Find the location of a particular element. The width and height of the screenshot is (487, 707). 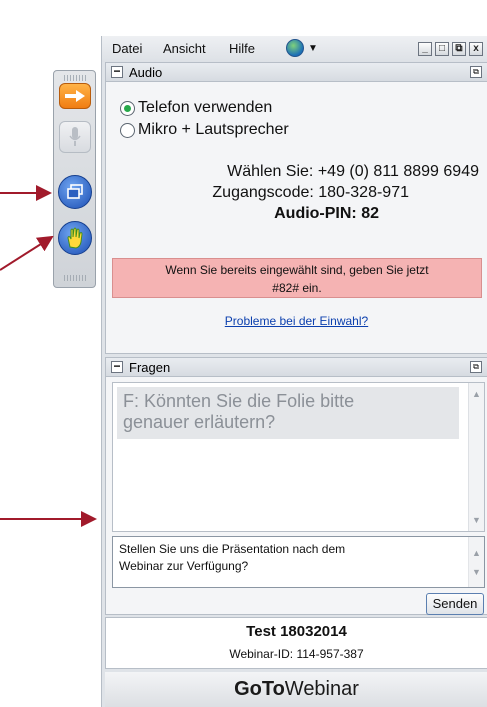

dial-problems-link: Probleme bei der Einwahl? is located at coordinates (296, 321).